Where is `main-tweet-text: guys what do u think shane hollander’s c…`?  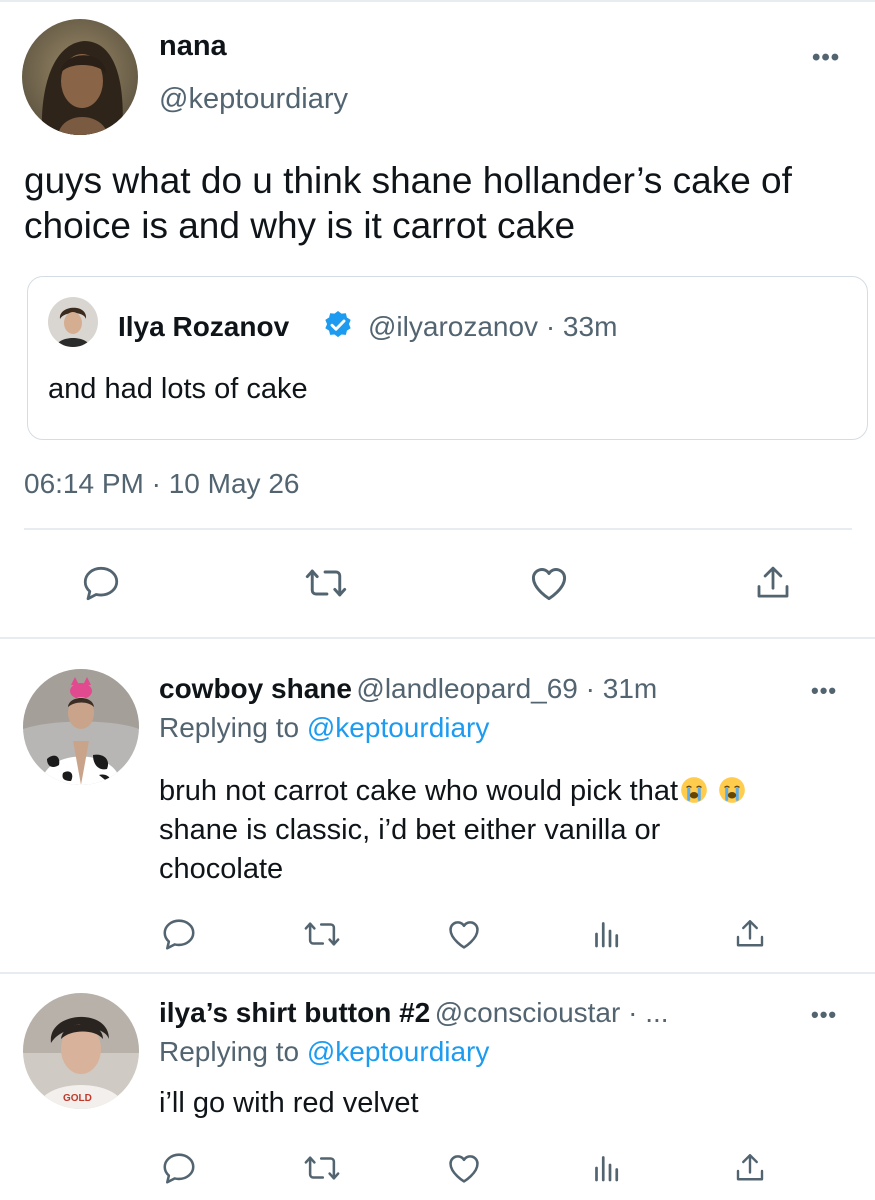
main-tweet-text: guys what do u think shane hollander’s c… is located at coordinates (408, 203).